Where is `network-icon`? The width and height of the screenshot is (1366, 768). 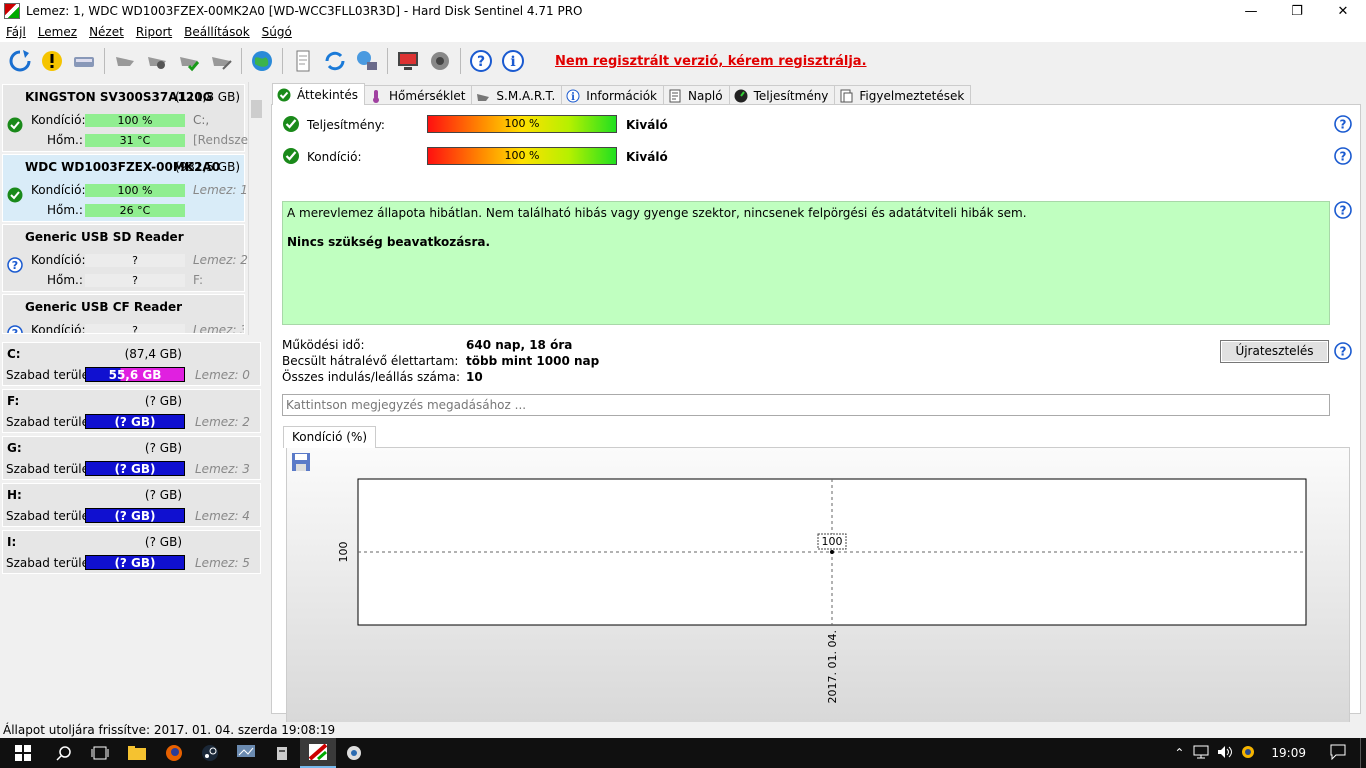
network-icon is located at coordinates (367, 61).